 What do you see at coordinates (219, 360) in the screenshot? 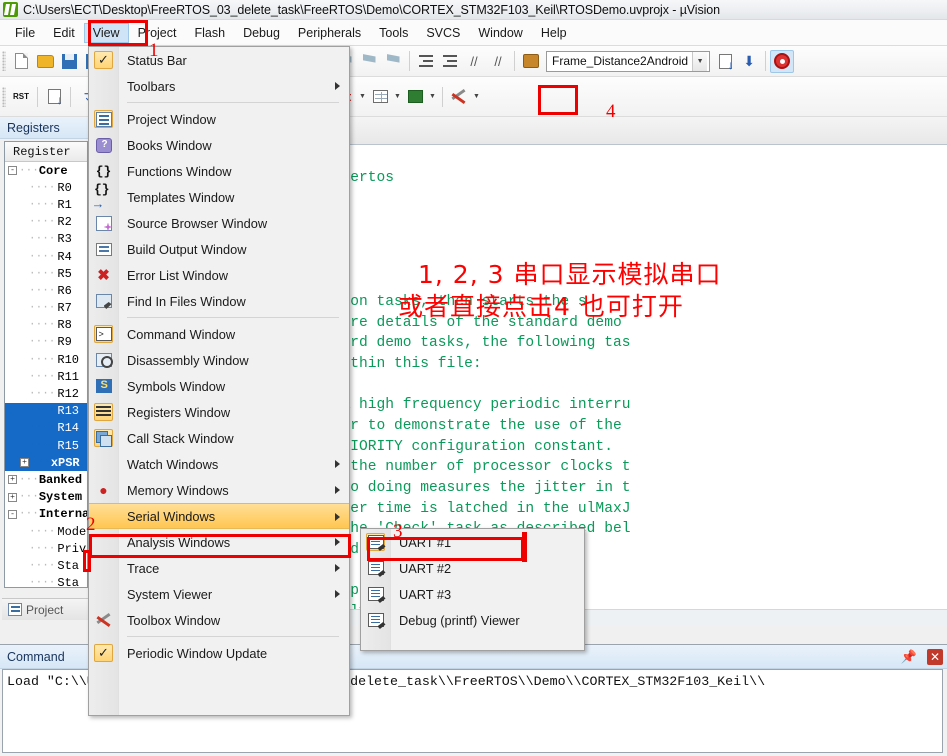
I see `view-menu-item-disassembly-window: Disassembly Window` at bounding box center [219, 360].